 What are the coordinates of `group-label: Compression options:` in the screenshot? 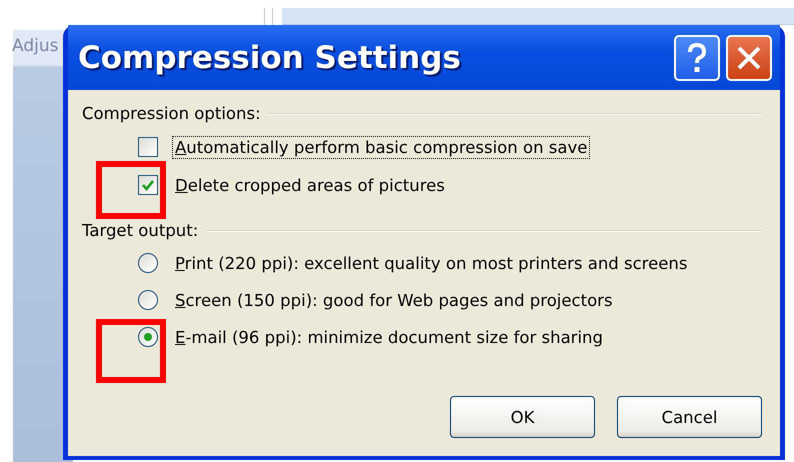 It's located at (171, 113).